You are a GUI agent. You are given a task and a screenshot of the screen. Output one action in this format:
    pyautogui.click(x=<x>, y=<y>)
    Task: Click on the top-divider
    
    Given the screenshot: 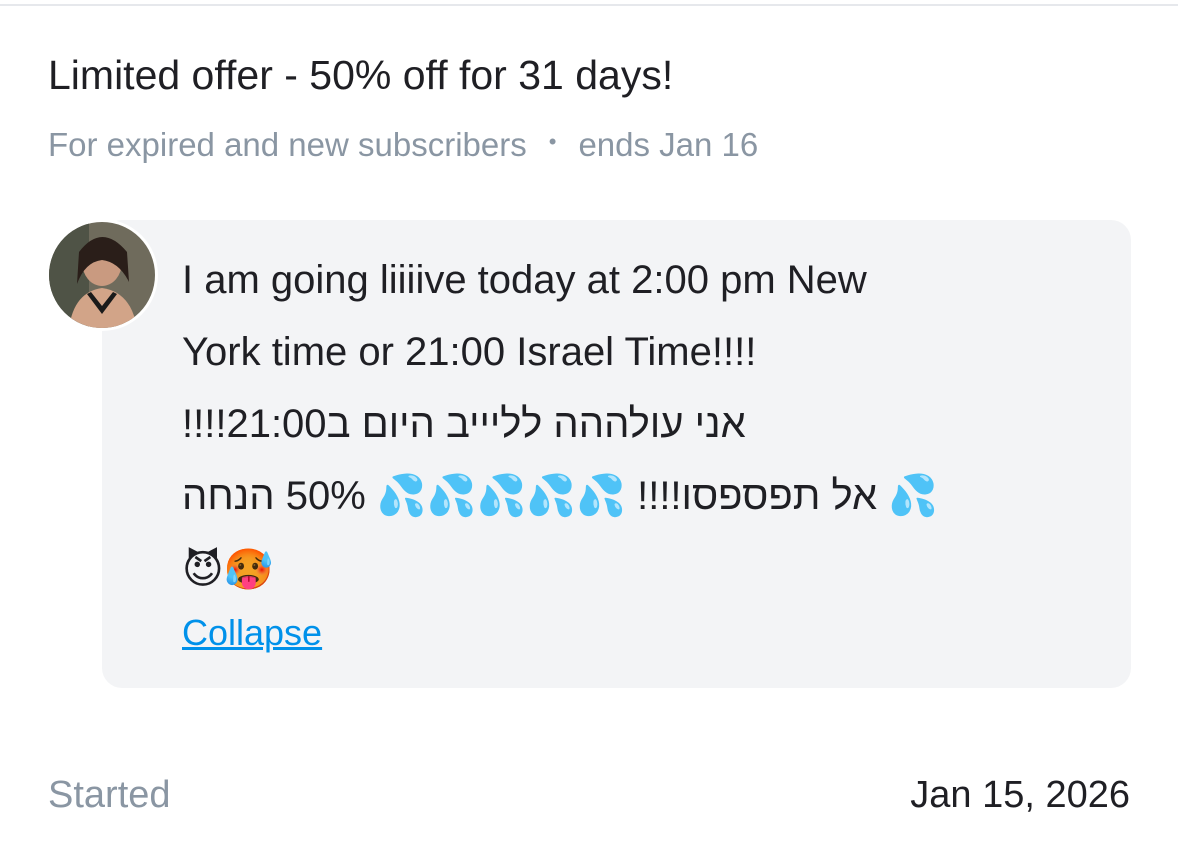 What is the action you would take?
    pyautogui.click(x=589, y=5)
    